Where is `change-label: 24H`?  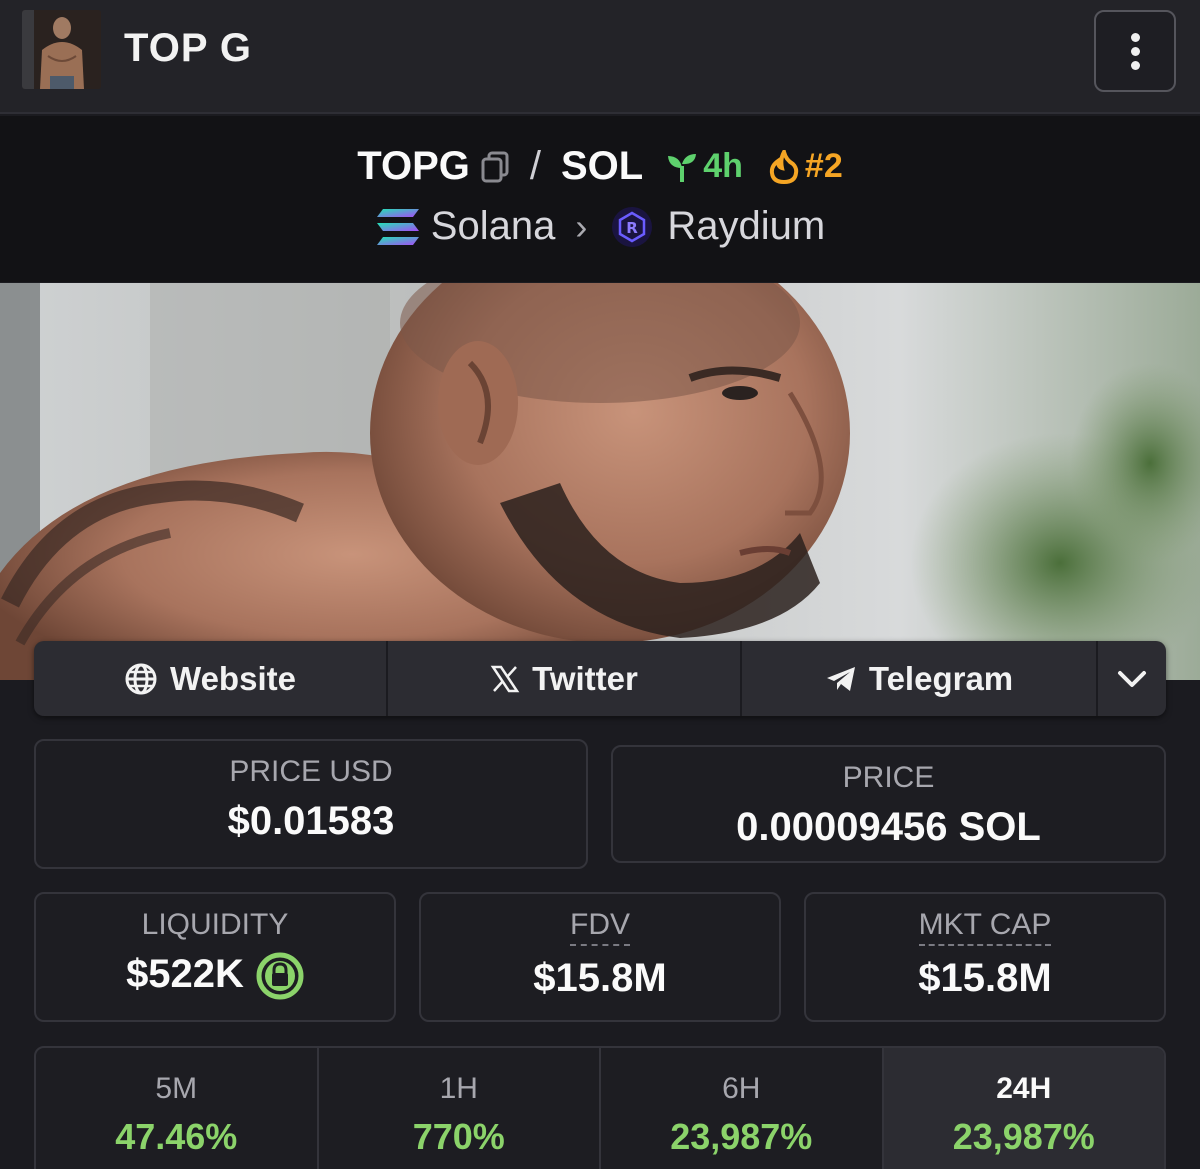 change-label: 24H is located at coordinates (1024, 1088).